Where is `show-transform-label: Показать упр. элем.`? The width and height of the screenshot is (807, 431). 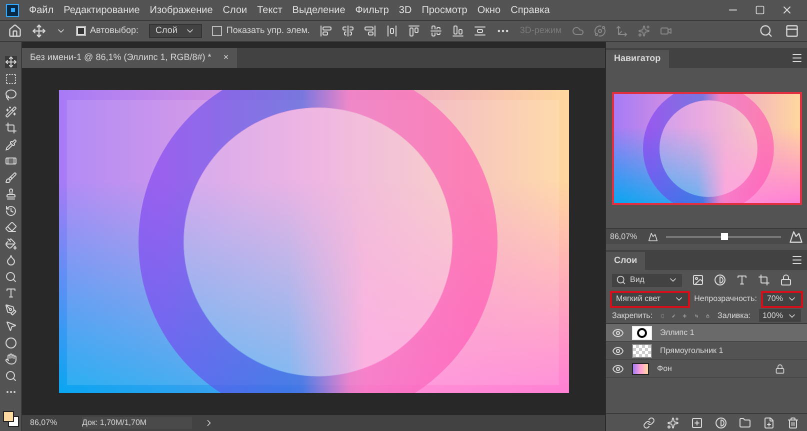
show-transform-label: Показать упр. элем. is located at coordinates (268, 31).